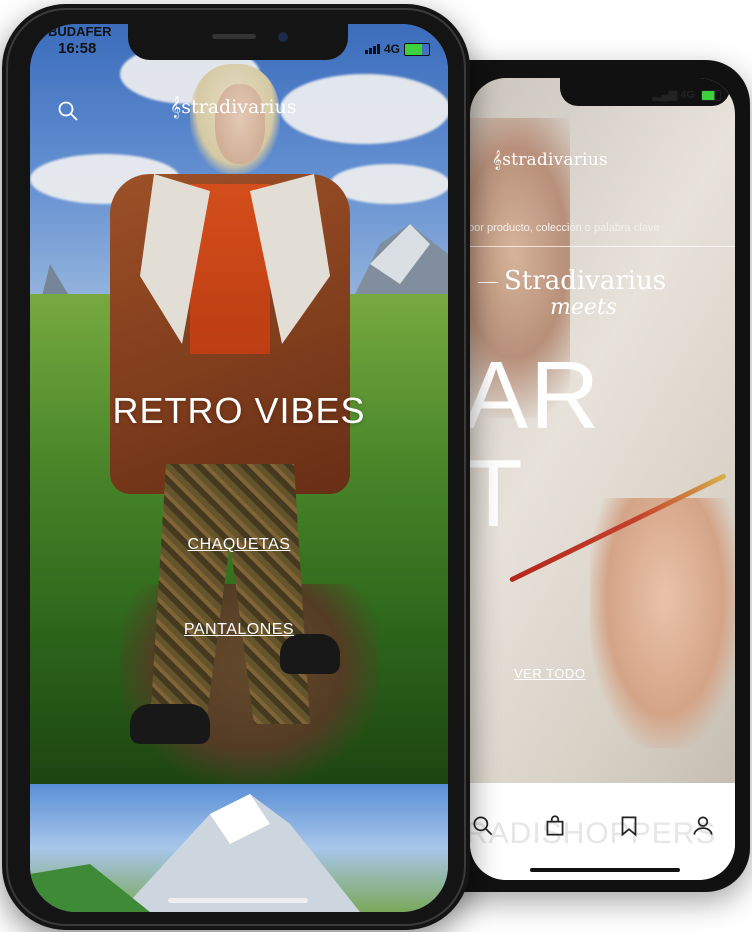 The width and height of the screenshot is (752, 932). Describe the element at coordinates (239, 545) in the screenshot. I see `category-link-jackets: CHAQUETAS` at that location.